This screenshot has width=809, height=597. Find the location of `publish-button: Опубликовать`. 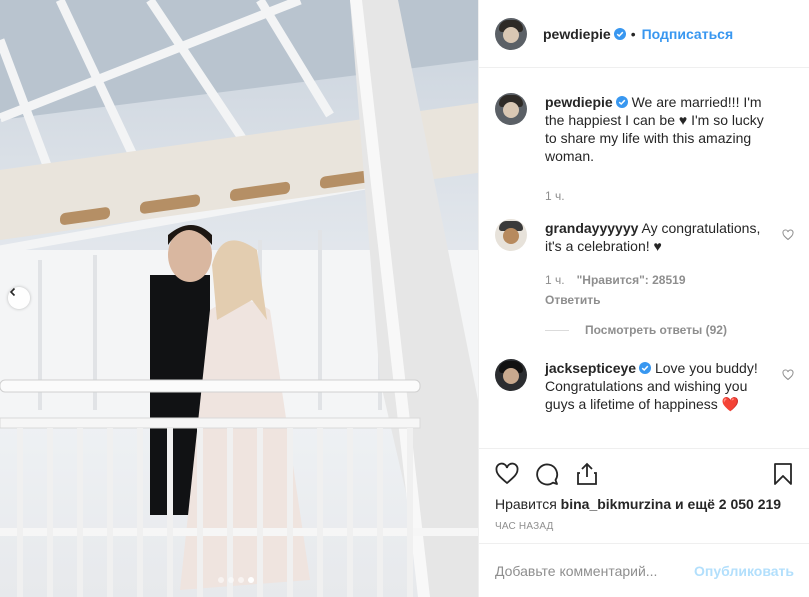

publish-button: Опубликовать is located at coordinates (744, 571).